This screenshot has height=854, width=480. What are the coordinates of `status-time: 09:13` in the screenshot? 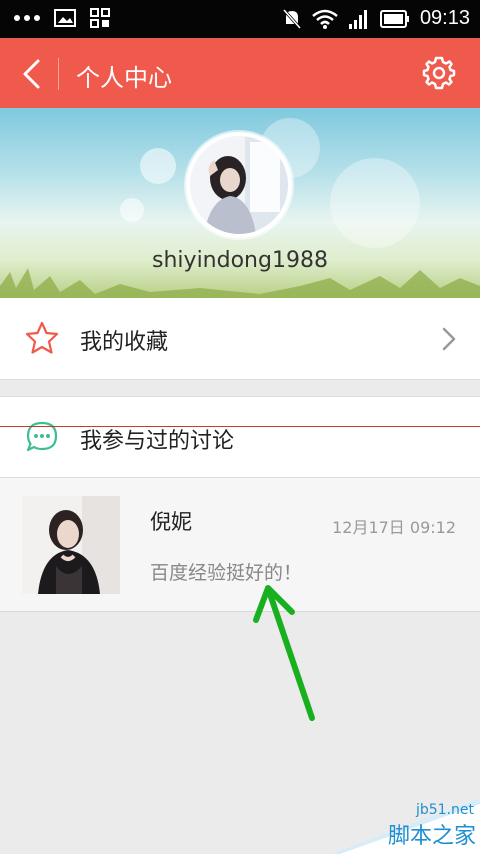 It's located at (444, 18).